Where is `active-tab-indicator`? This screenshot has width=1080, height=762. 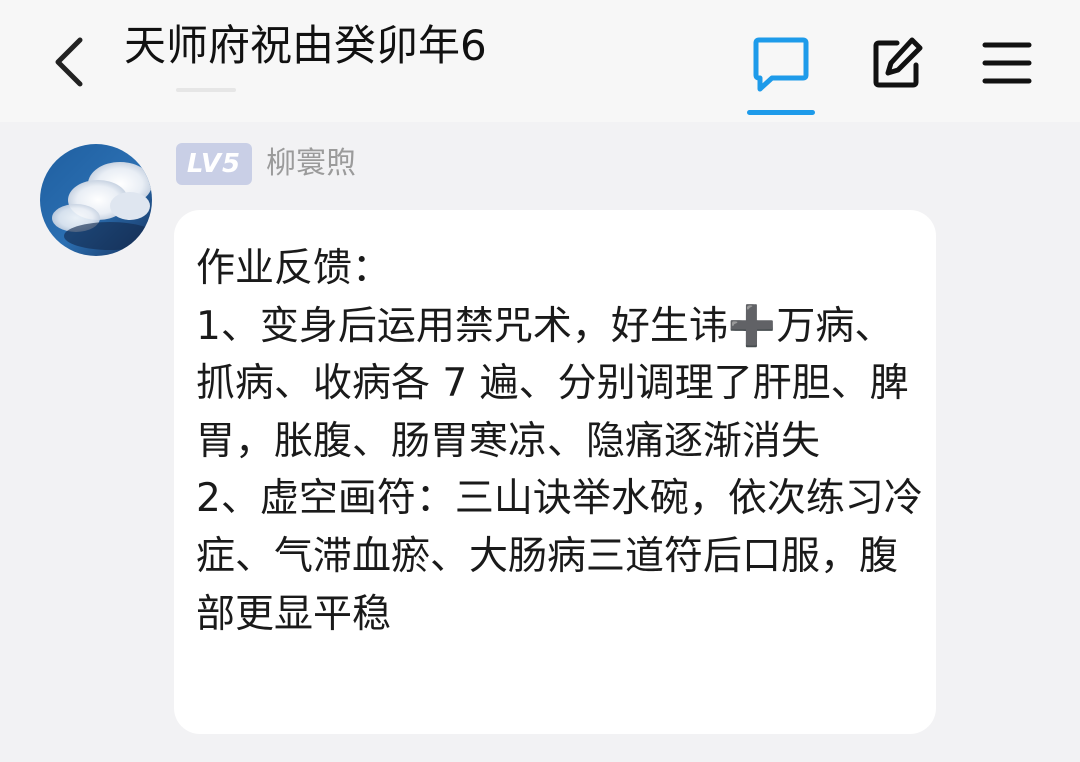
active-tab-indicator is located at coordinates (781, 112).